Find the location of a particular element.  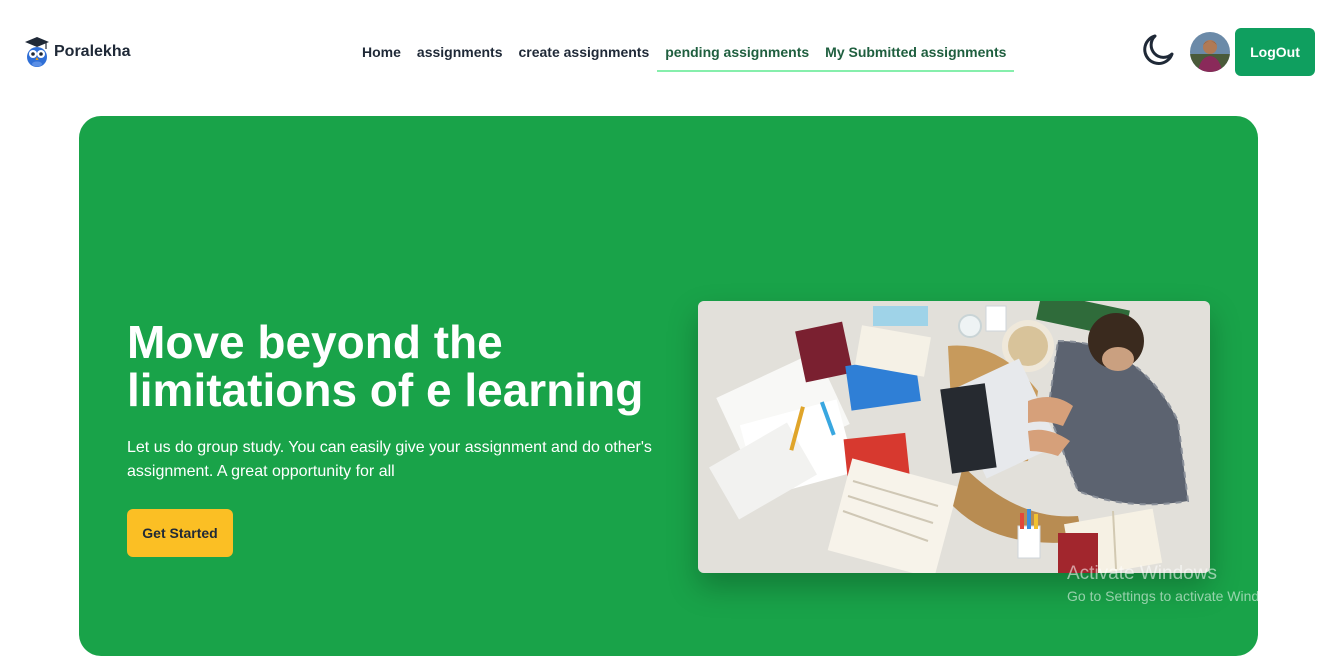

brand-name: Poralekha is located at coordinates (92, 51).